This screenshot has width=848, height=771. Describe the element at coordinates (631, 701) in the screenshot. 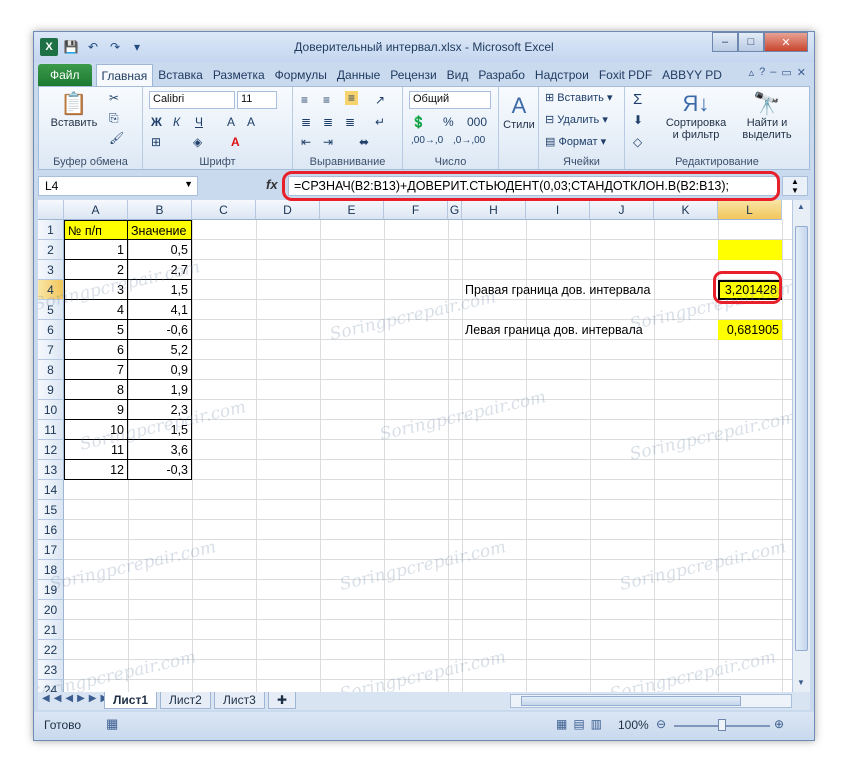

I see `horizontal-scroll-thumb` at that location.